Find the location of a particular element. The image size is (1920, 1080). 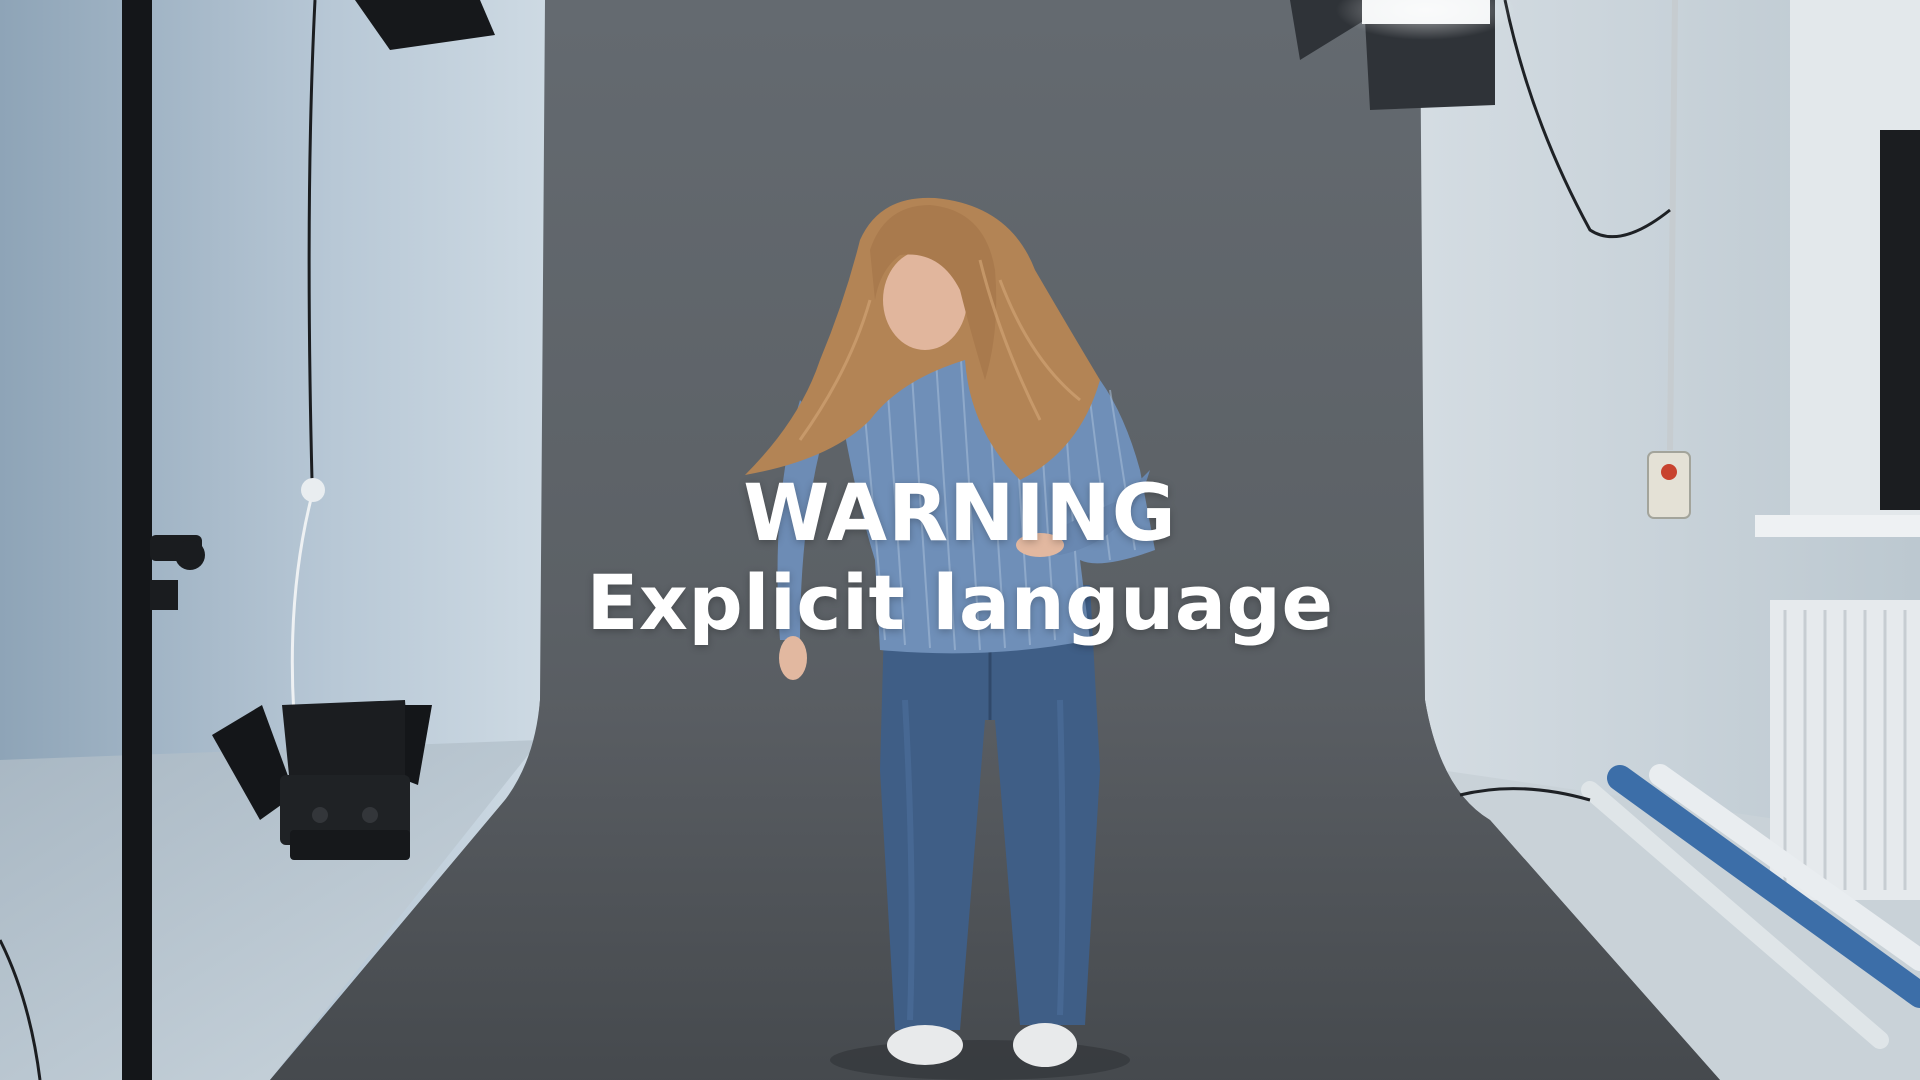

right-sneaker is located at coordinates (1045, 1045).